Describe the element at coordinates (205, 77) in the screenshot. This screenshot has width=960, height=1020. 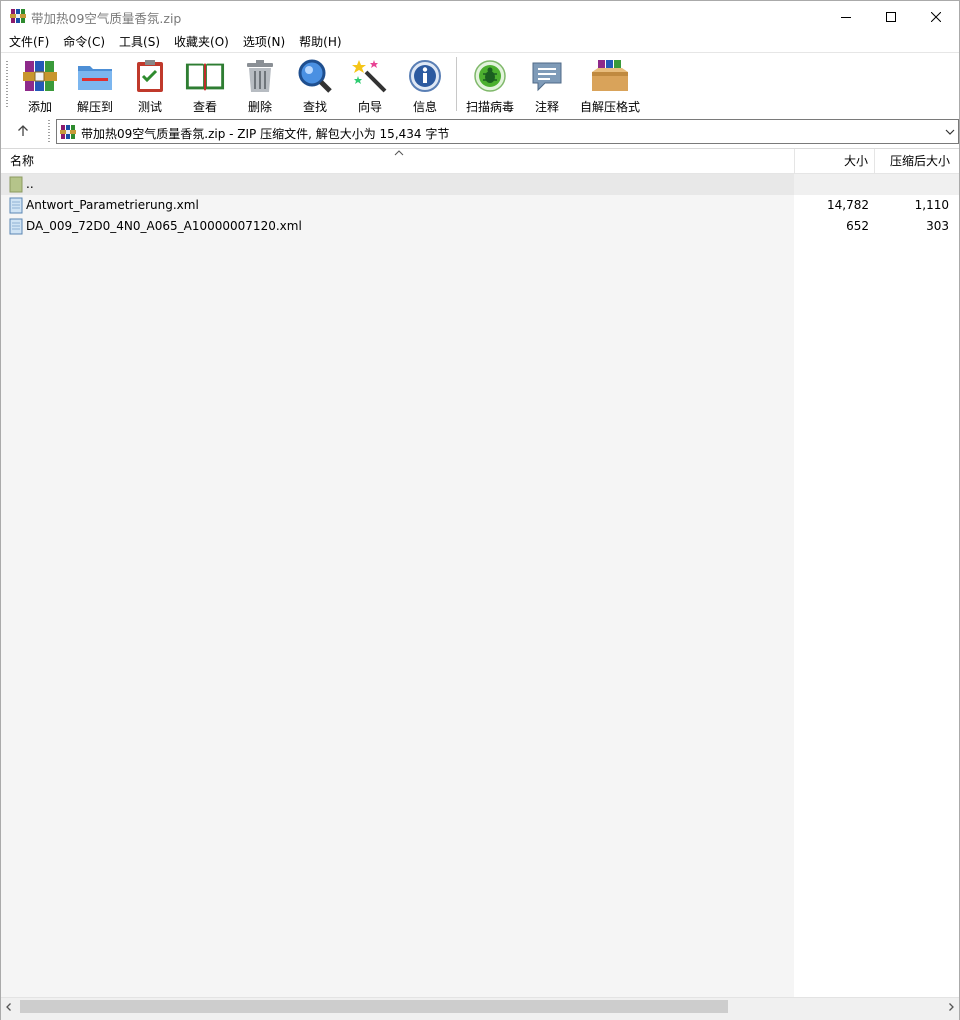
I see `view-book-icon` at that location.